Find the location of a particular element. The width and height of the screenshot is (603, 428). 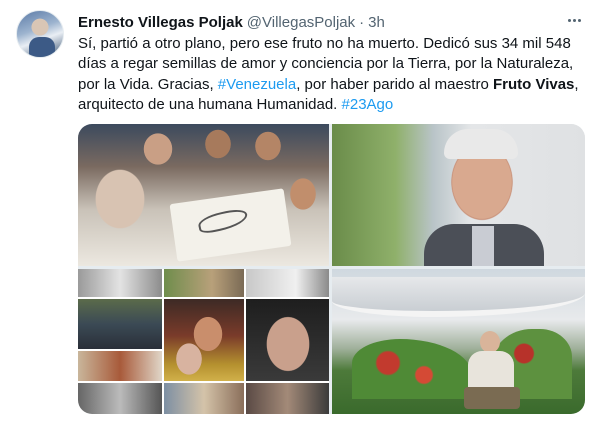

photo-collage is located at coordinates (203, 341).